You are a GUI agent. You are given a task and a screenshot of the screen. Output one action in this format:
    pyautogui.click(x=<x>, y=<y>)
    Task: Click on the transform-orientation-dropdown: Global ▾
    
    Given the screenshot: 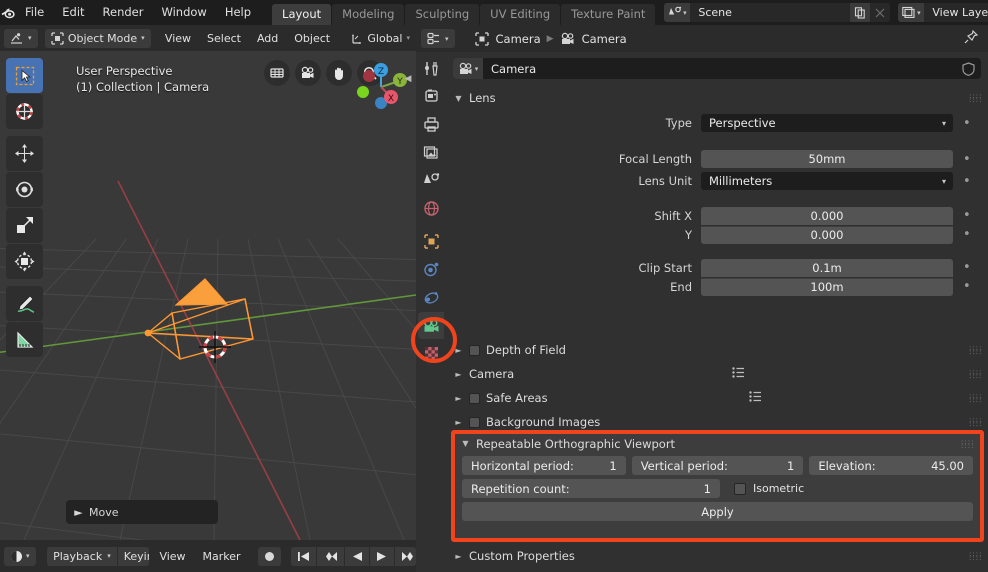 What is the action you would take?
    pyautogui.click(x=380, y=38)
    